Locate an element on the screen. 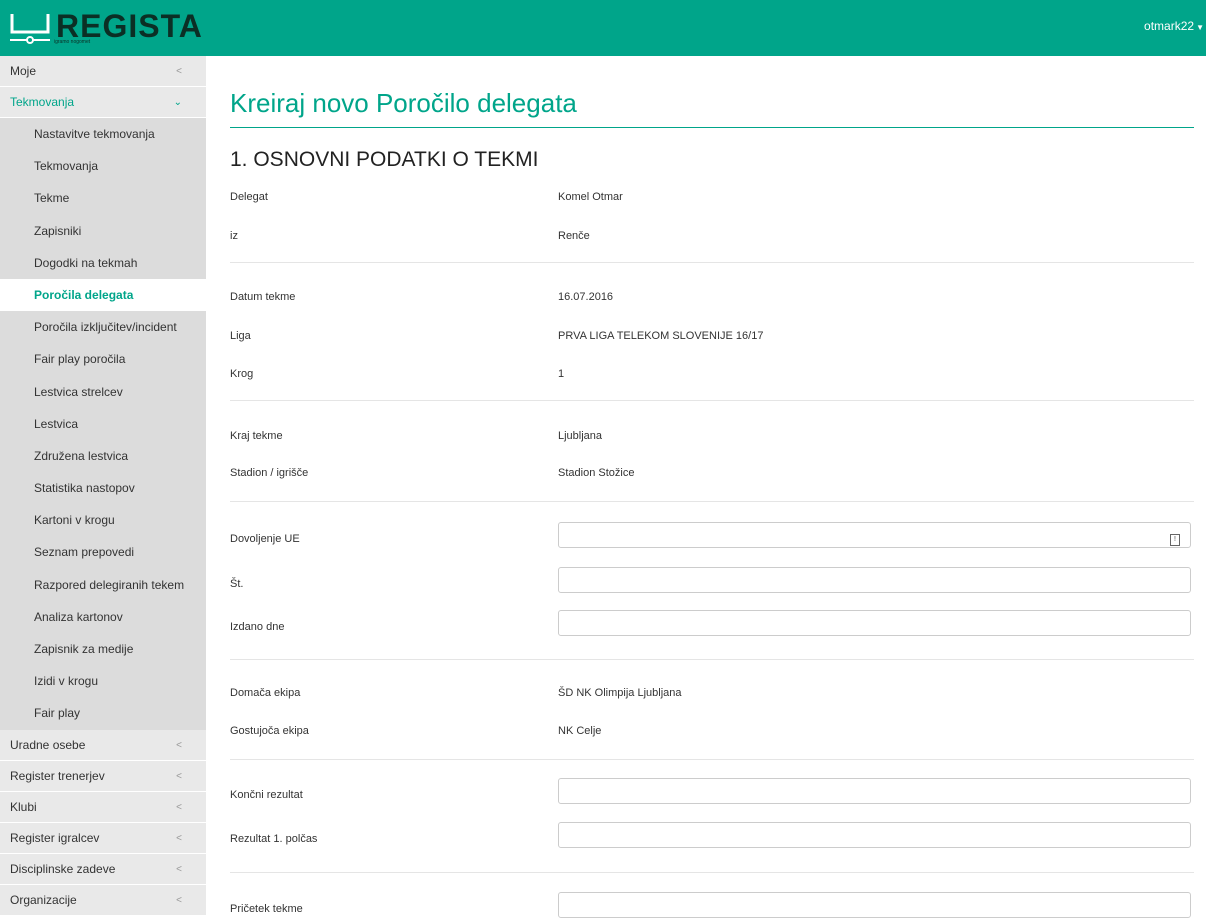 This screenshot has height=923, width=1206. field-value: Ljubljana is located at coordinates (580, 436).